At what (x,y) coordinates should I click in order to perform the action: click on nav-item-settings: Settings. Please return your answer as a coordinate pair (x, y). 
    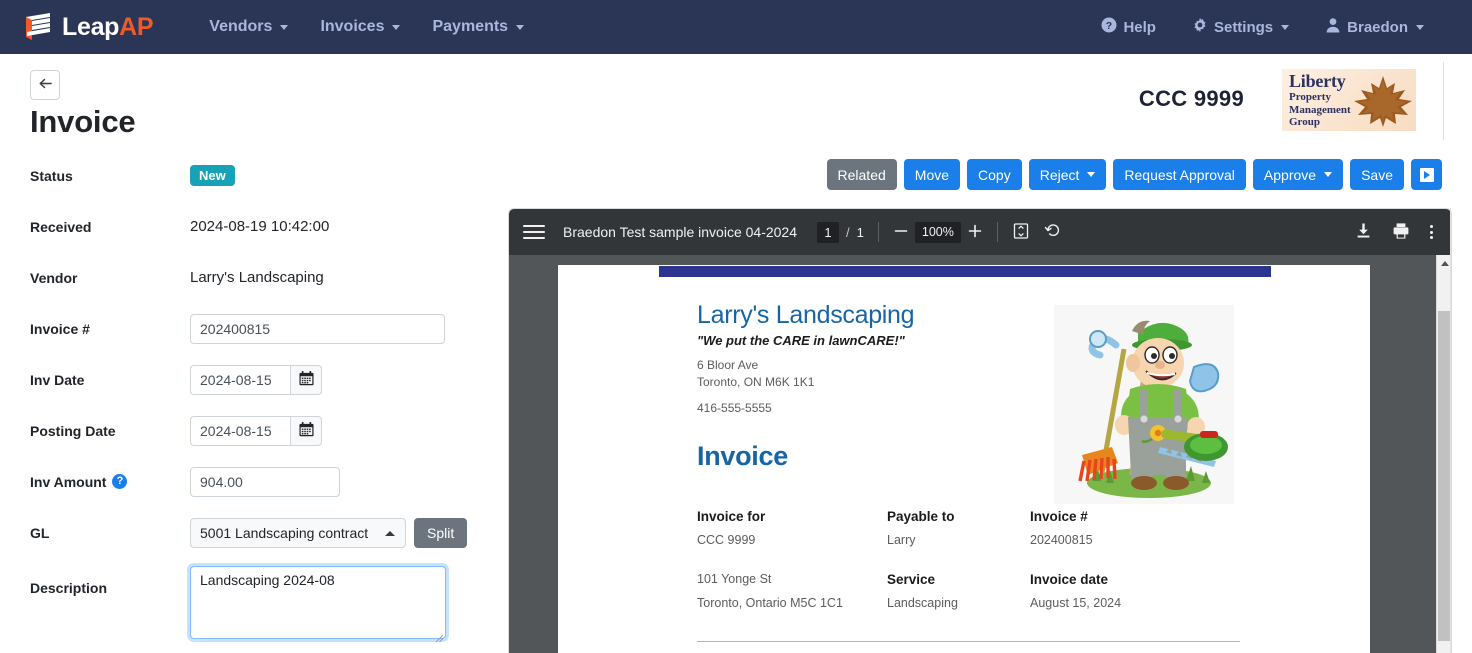
    Looking at the image, I should click on (1240, 27).